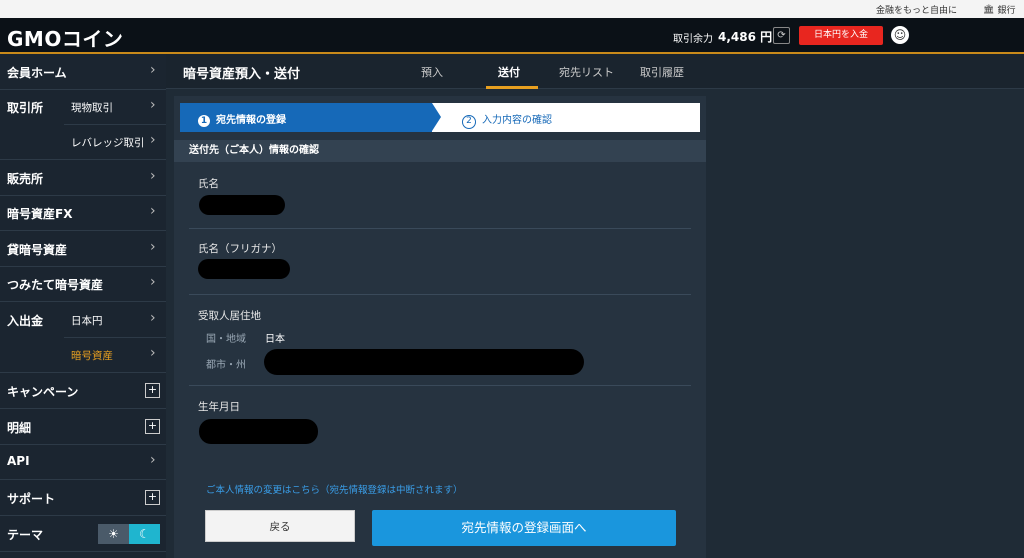 The height and width of the screenshot is (558, 1024). What do you see at coordinates (469, 122) in the screenshot?
I see `step-2-number: 2` at bounding box center [469, 122].